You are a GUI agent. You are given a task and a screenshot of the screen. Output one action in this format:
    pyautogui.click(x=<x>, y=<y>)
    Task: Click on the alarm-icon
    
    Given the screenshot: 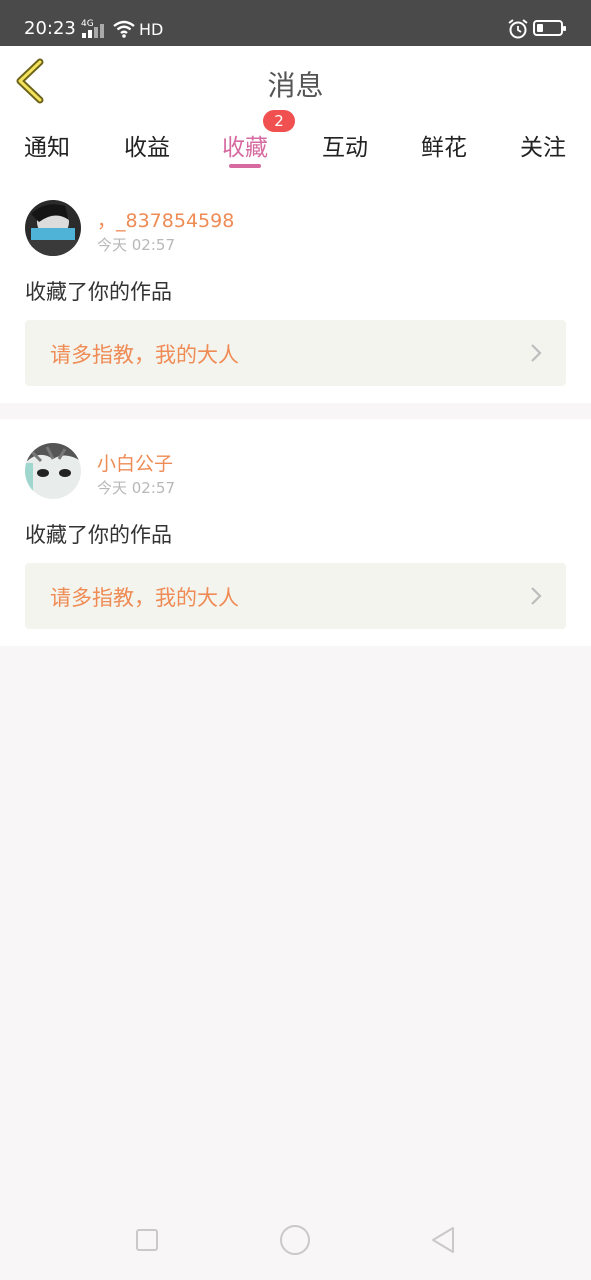 What is the action you would take?
    pyautogui.click(x=518, y=29)
    